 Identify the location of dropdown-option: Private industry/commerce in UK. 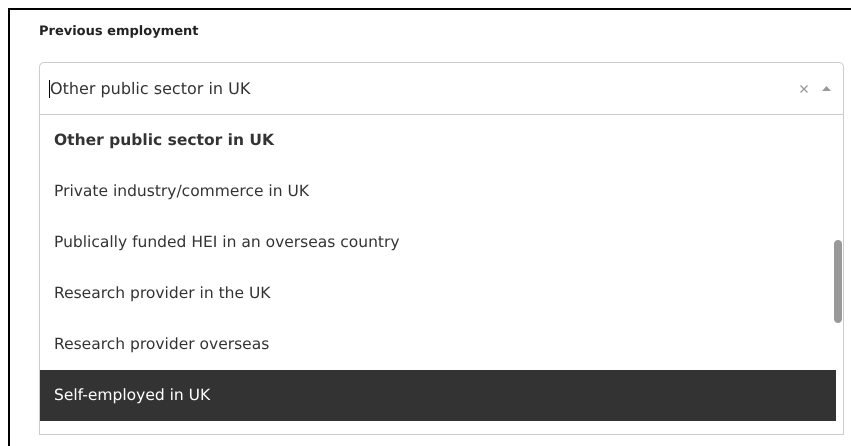
(438, 191).